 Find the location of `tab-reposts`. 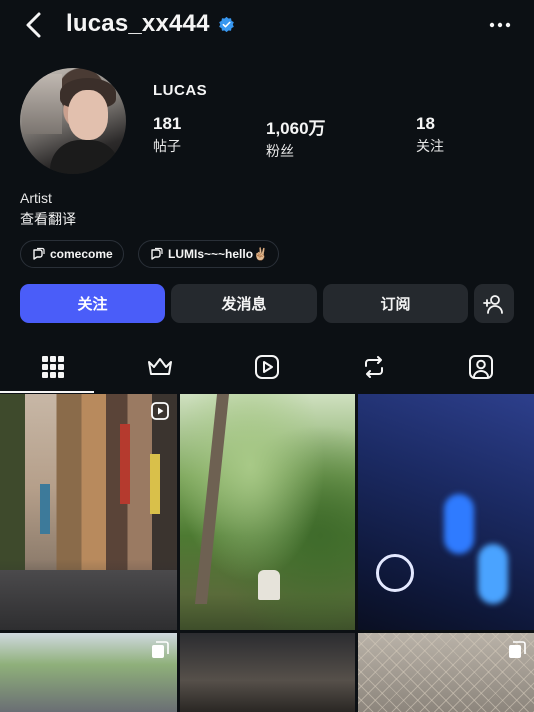

tab-reposts is located at coordinates (374, 367).